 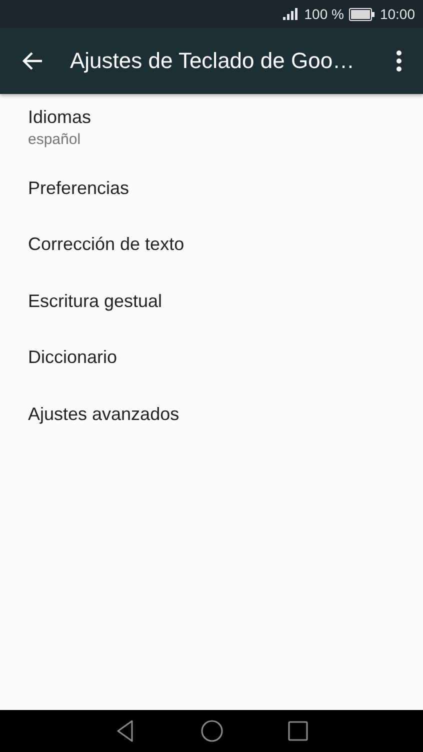 What do you see at coordinates (107, 245) in the screenshot?
I see `settings-item-title: Corrección de texto` at bounding box center [107, 245].